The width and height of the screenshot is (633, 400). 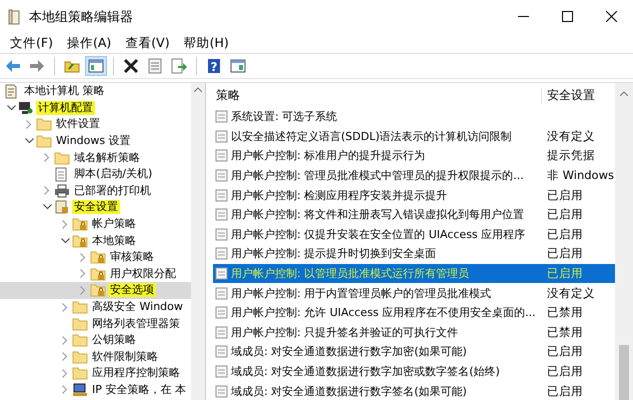 What do you see at coordinates (371, 136) in the screenshot?
I see `policy-name: 以安全描述符定义语言(SDDL)语法表示的计算机访问限制` at bounding box center [371, 136].